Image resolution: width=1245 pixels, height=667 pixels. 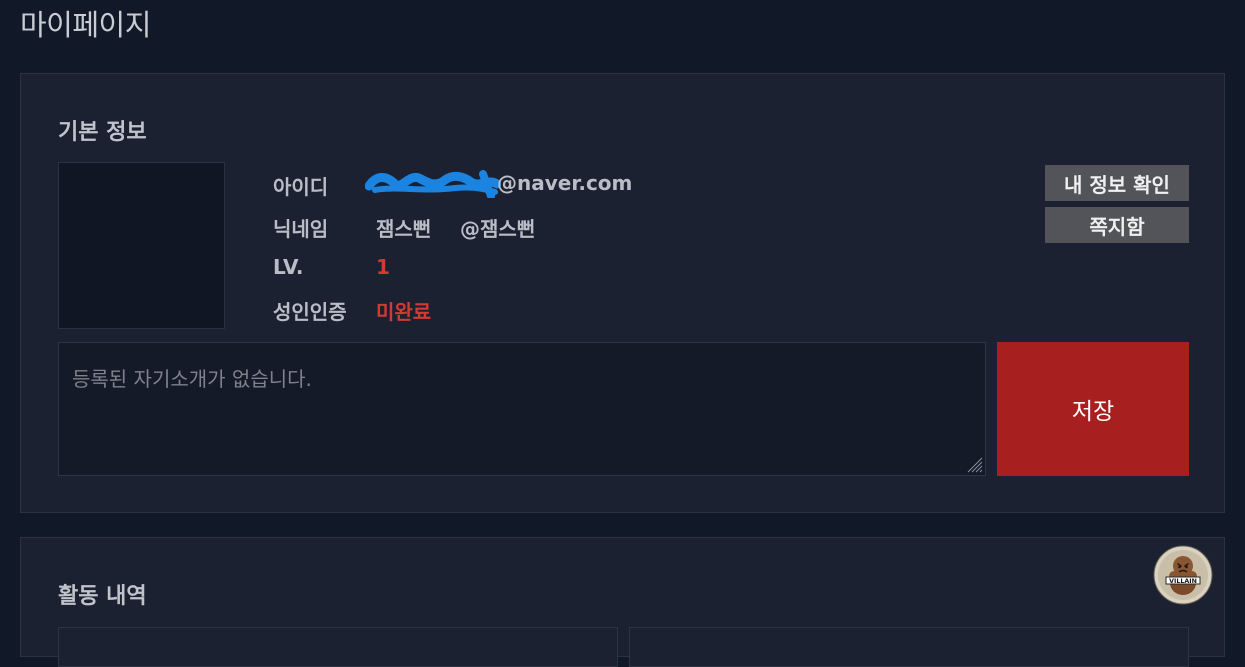 I want to click on self-intro-textarea: 등록된 자기소개가 없습니다., so click(x=522, y=409).